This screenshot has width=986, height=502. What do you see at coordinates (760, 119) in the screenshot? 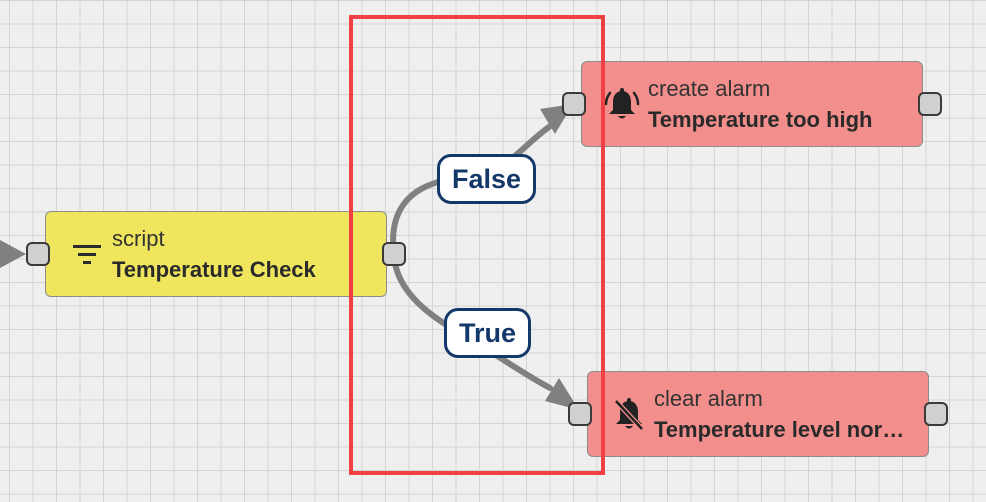
I see `node-name-label: Temperature too high` at bounding box center [760, 119].